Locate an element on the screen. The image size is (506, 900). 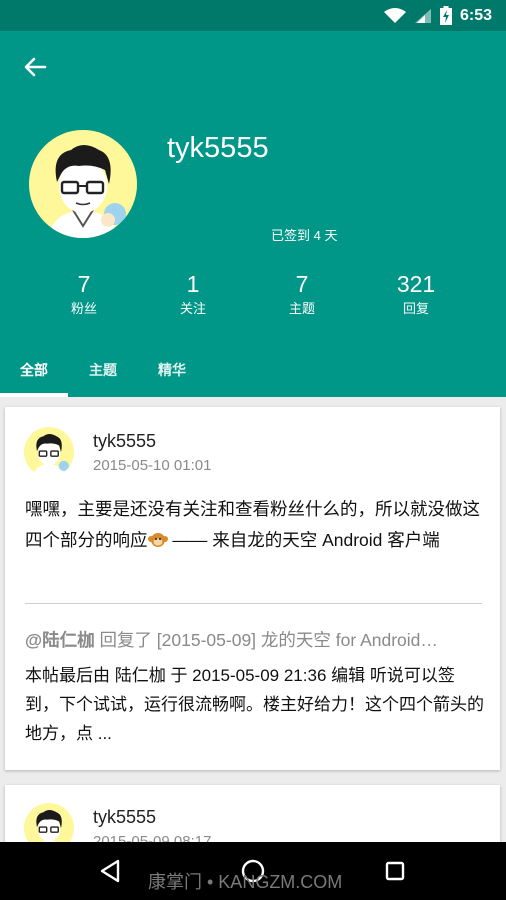
stat-topics: 7 主题 is located at coordinates (302, 294).